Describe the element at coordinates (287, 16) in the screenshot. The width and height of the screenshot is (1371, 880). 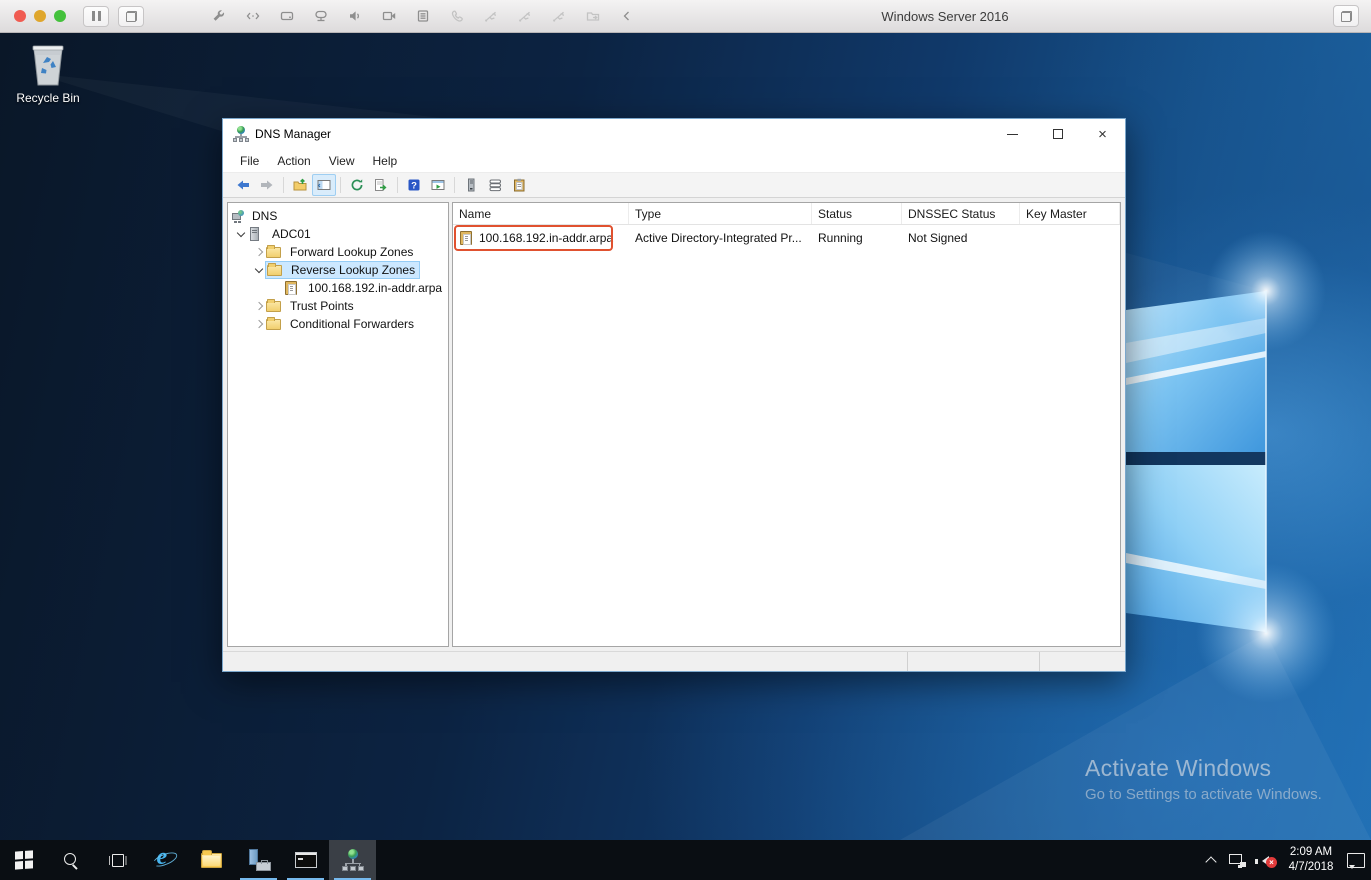
I see `hard-disk-icon` at that location.